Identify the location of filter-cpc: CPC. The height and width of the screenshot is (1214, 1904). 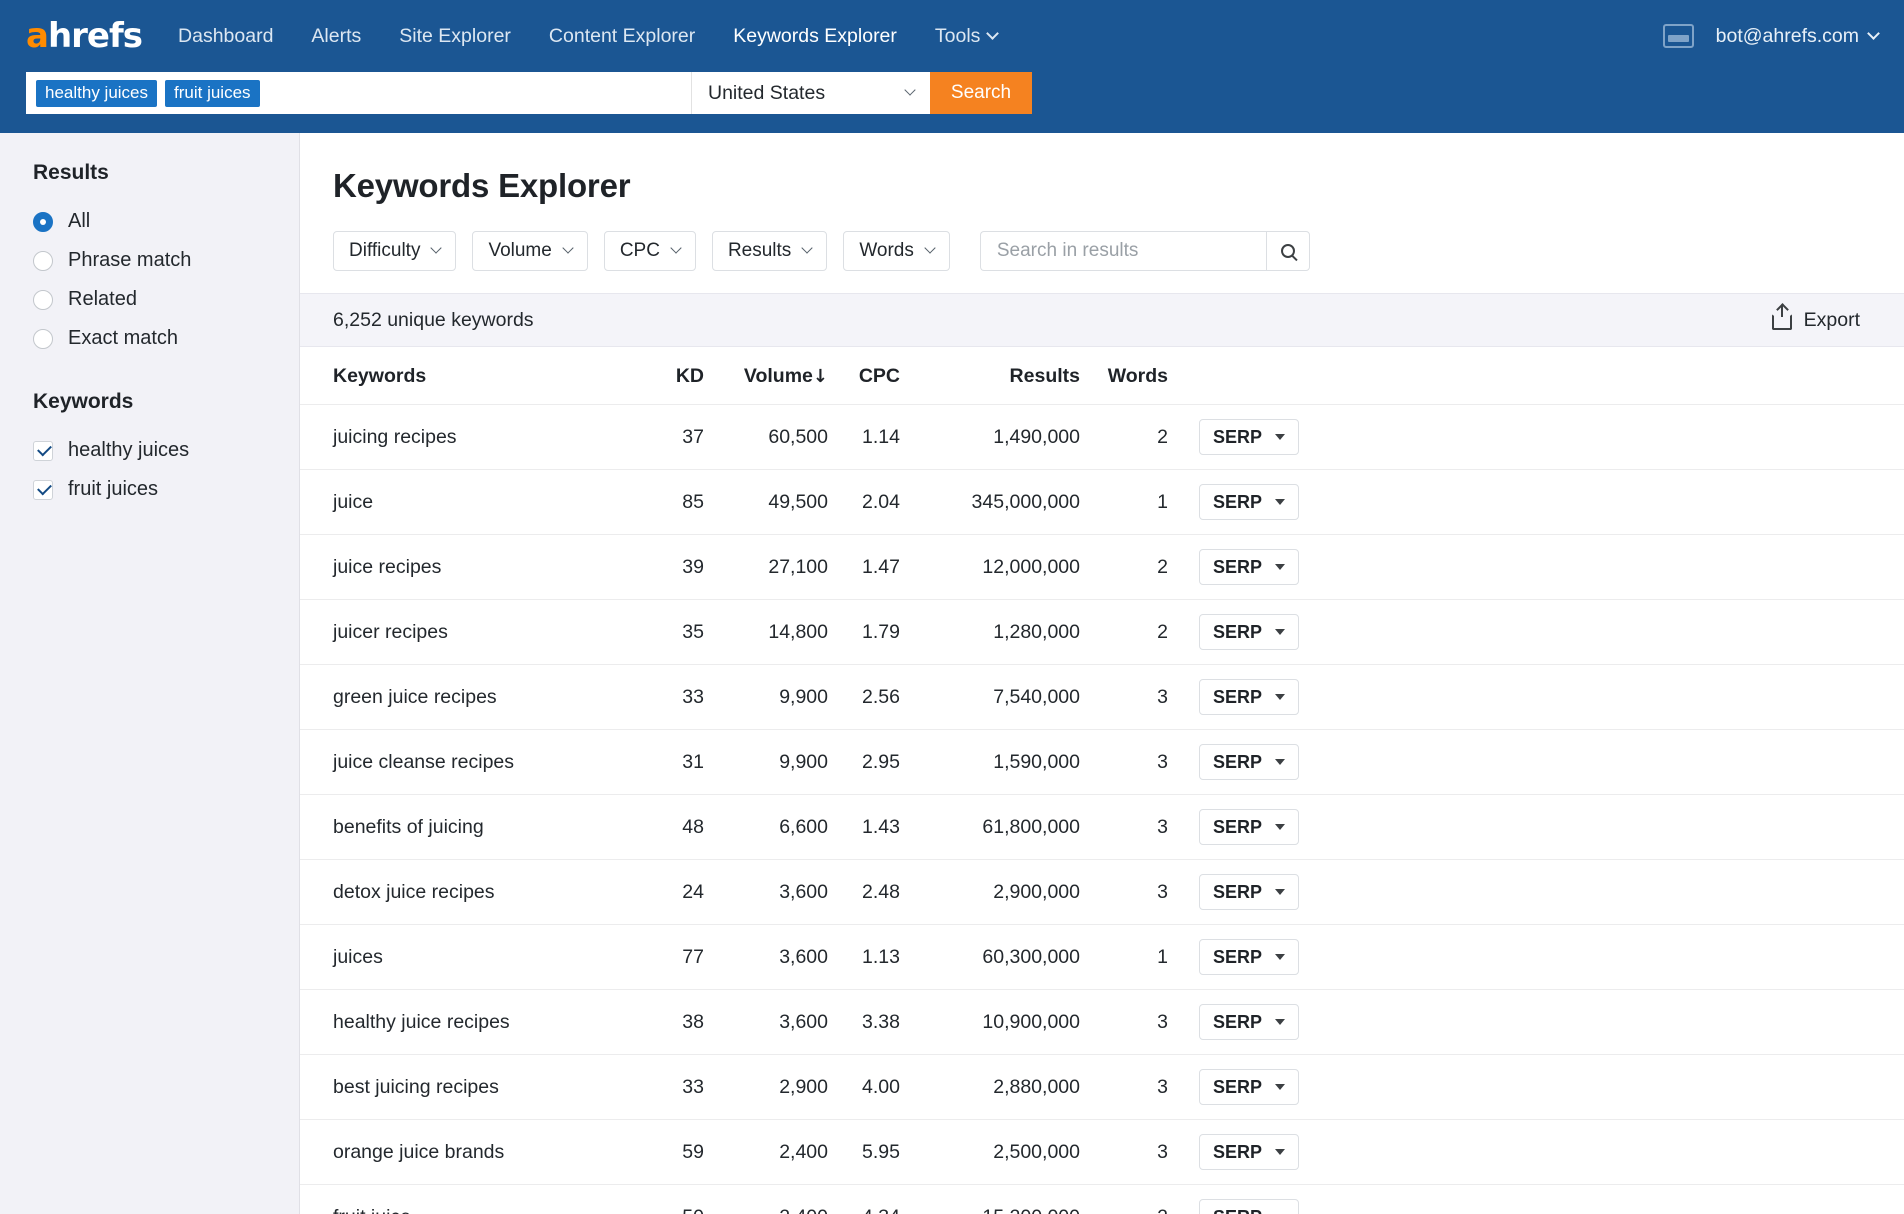
(649, 251).